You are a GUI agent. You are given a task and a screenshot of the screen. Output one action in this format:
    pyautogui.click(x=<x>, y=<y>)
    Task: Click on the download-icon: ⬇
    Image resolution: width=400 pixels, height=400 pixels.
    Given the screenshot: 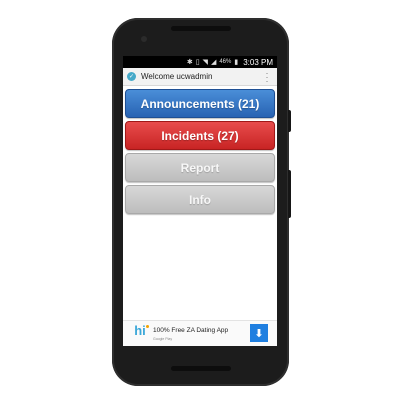 What is the action you would take?
    pyautogui.click(x=259, y=333)
    